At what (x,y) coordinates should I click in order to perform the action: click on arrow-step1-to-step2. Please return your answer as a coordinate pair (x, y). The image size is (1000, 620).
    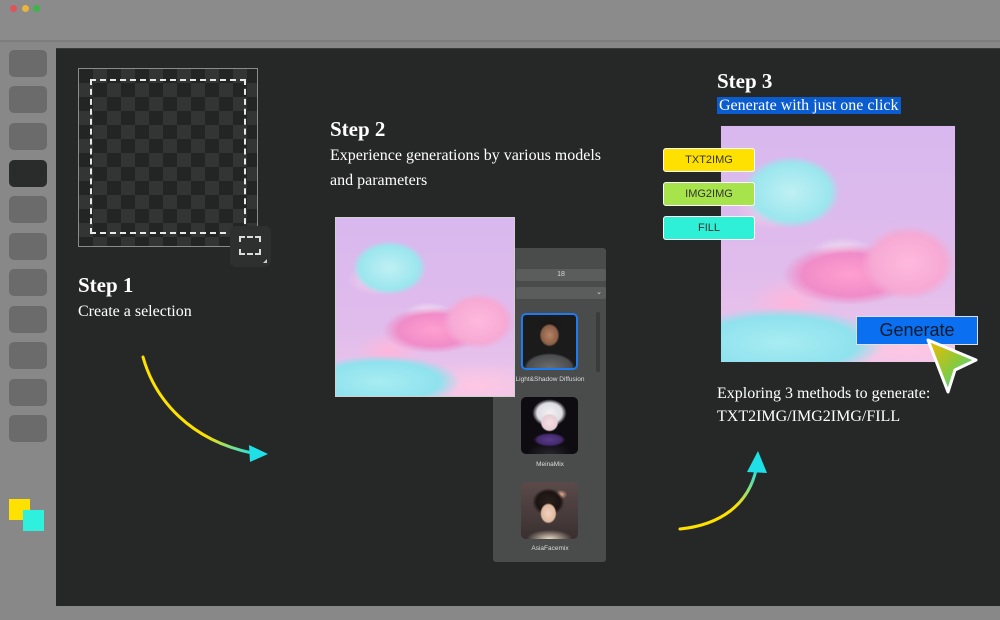
    Looking at the image, I should click on (204, 408).